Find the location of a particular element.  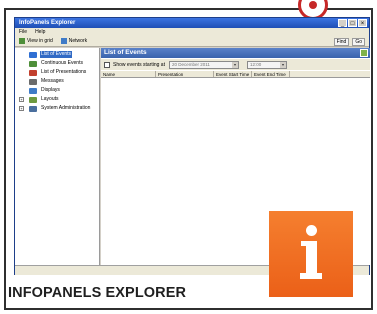

date-value: 20 December 2011 is located at coordinates (190, 64).